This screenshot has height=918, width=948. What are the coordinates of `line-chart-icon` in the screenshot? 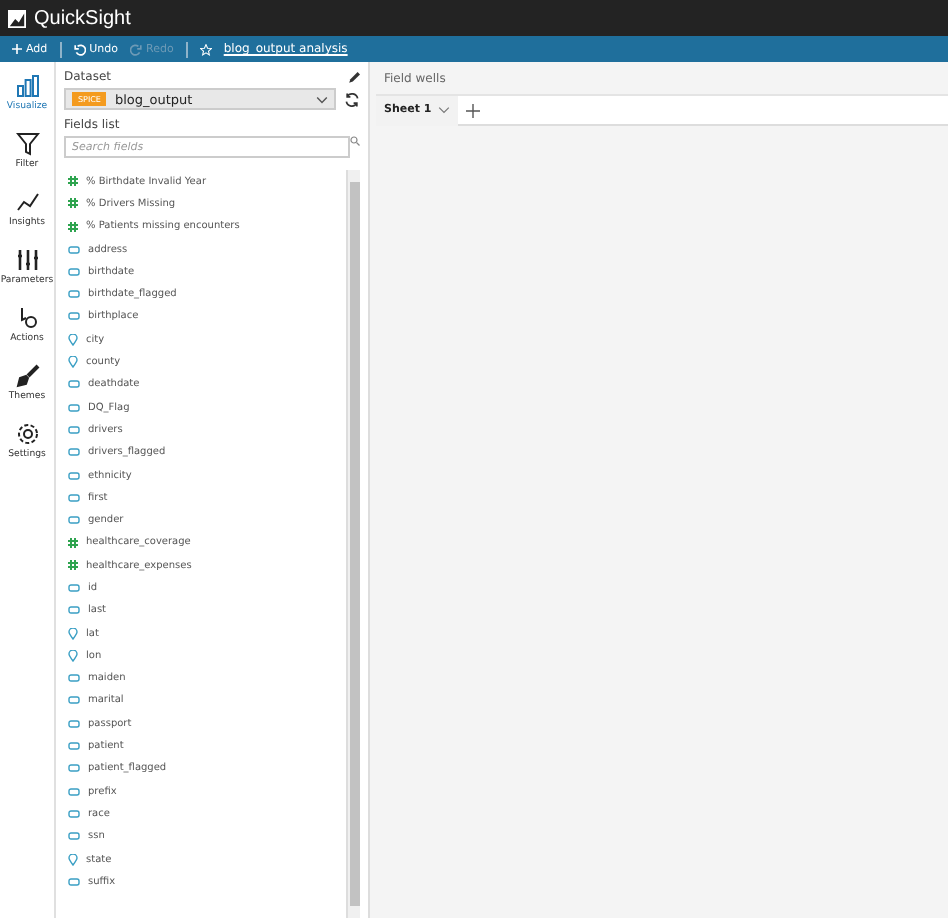 It's located at (27, 202).